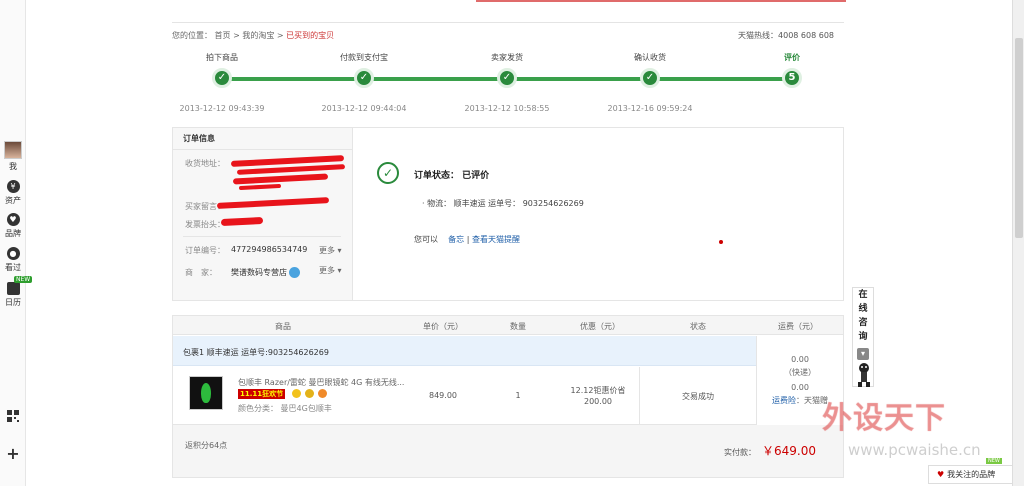  I want to click on qrcode-button, so click(13, 417).